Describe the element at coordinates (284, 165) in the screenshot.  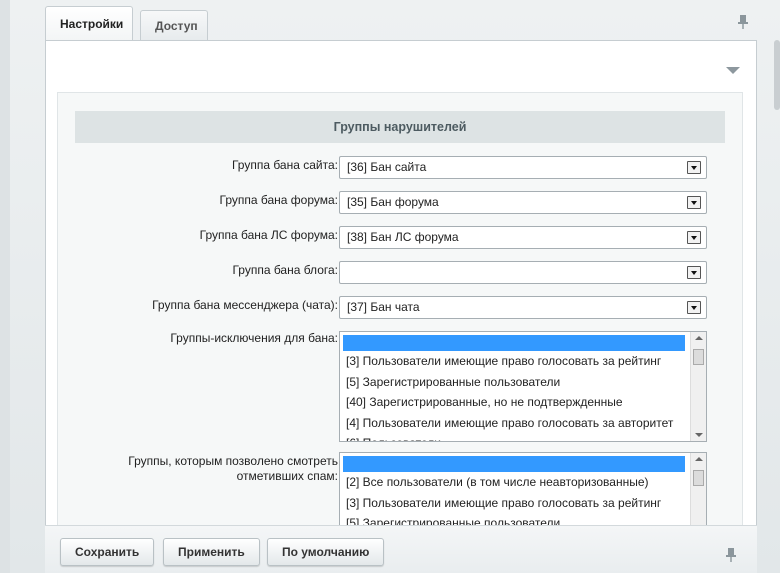
I see `site-ban-label: Группа бана сайта:` at that location.